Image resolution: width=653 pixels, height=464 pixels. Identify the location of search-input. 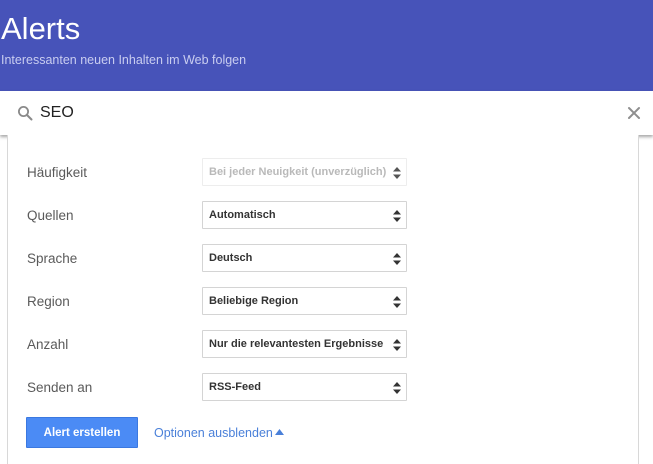
(320, 113).